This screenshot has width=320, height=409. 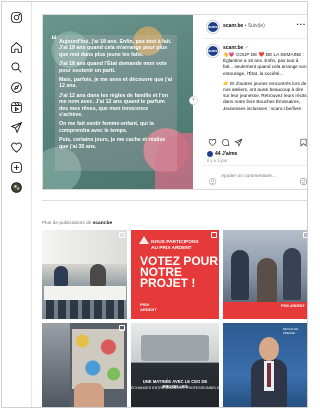 I want to click on more-posts-heading: Plus de publications de scanr.be, so click(x=77, y=223).